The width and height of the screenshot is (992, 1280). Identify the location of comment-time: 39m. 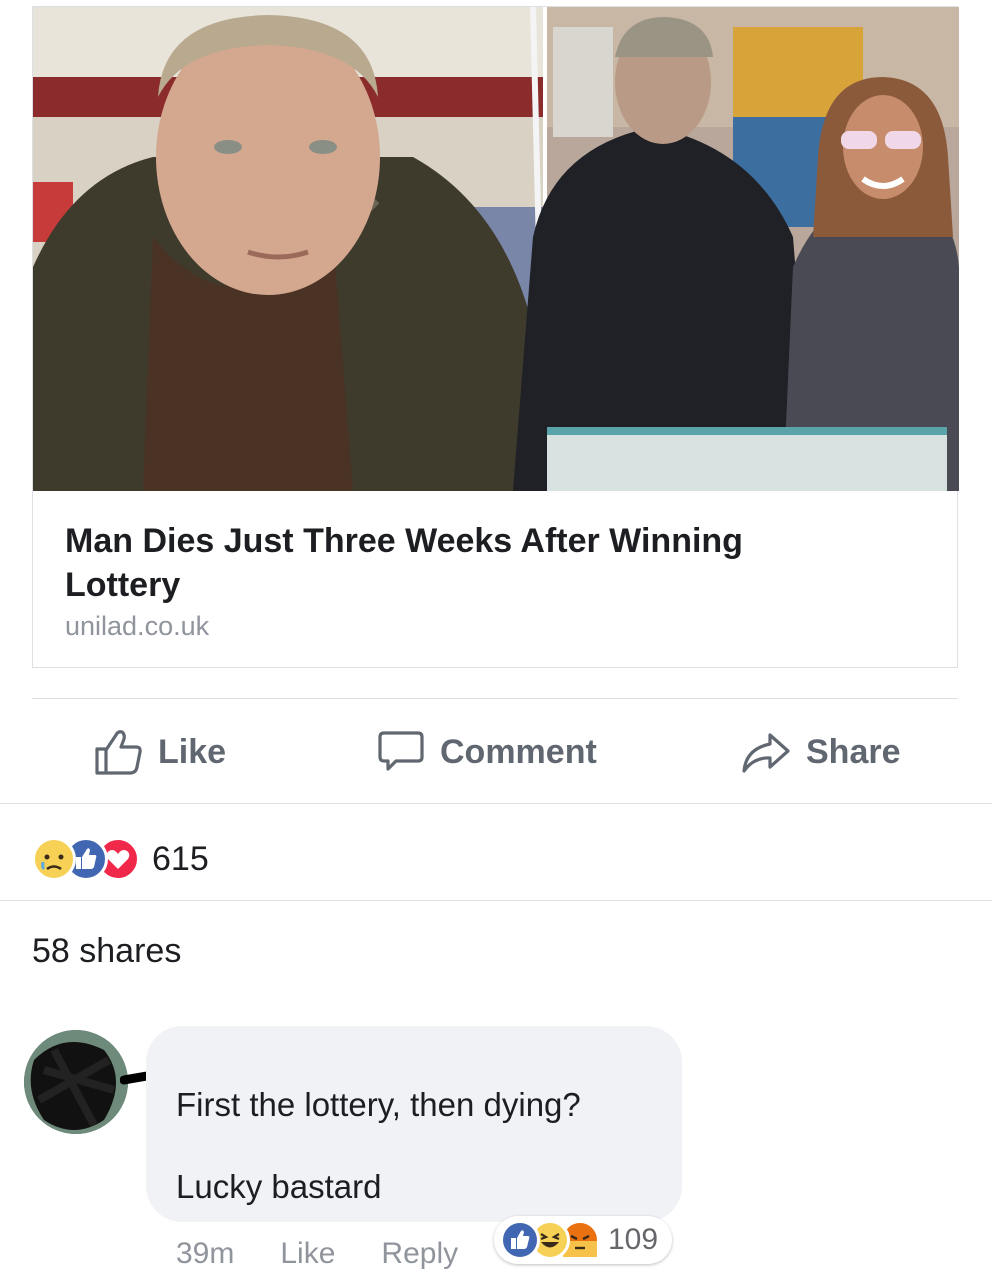
(205, 1253).